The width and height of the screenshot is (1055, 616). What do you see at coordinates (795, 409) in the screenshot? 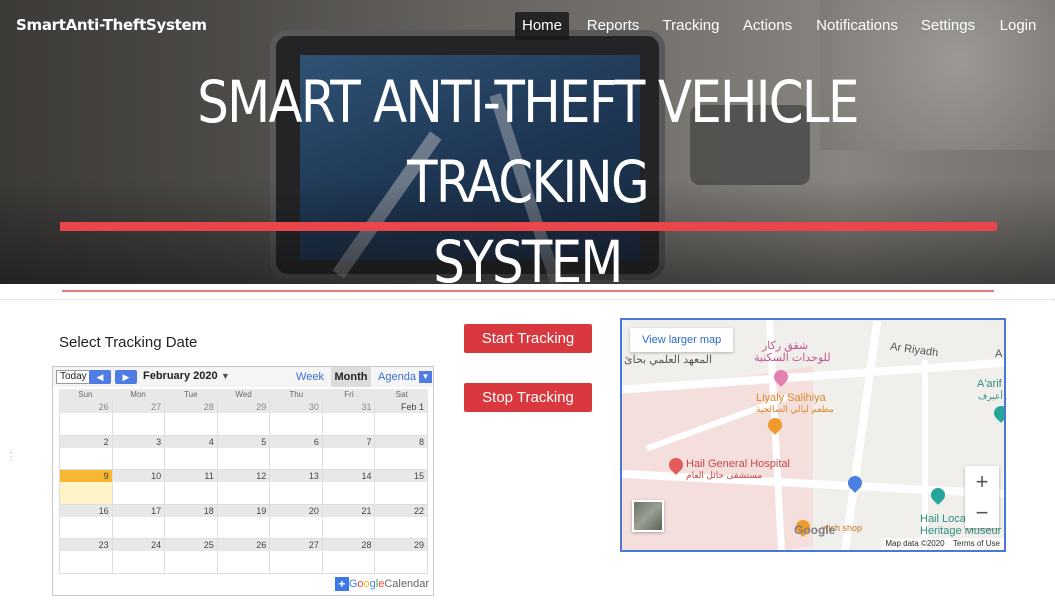
I see `map-poi-label: مطعم ليالي الصالحية` at bounding box center [795, 409].